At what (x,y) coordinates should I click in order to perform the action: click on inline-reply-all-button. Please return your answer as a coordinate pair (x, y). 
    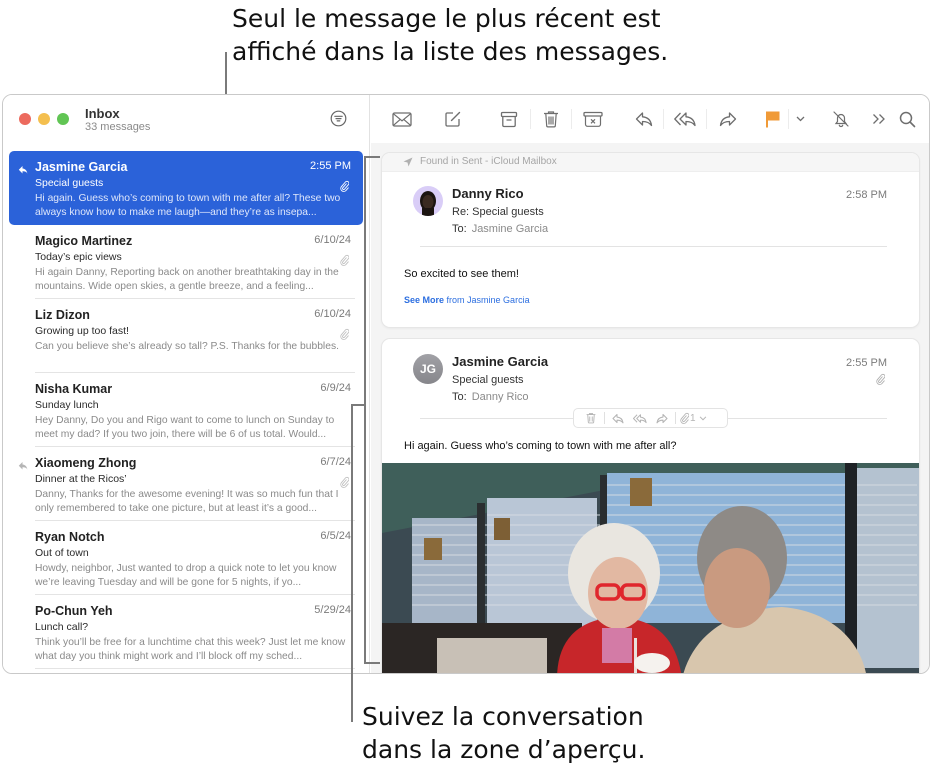
    Looking at the image, I should click on (640, 418).